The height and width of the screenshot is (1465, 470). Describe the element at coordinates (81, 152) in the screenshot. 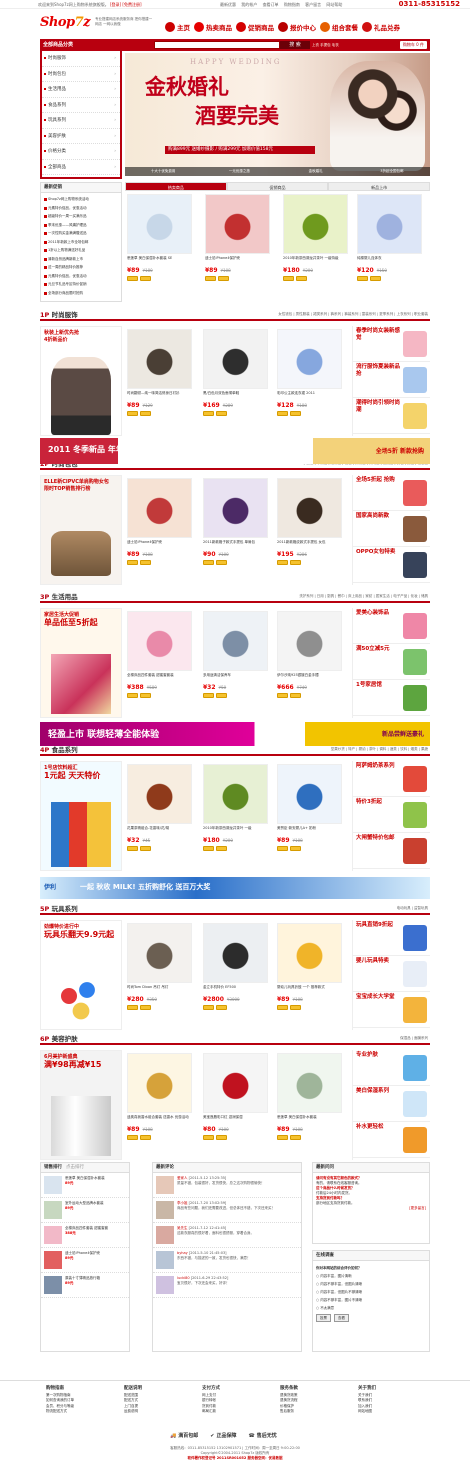

I see `category-item: 价格分类 ›` at that location.